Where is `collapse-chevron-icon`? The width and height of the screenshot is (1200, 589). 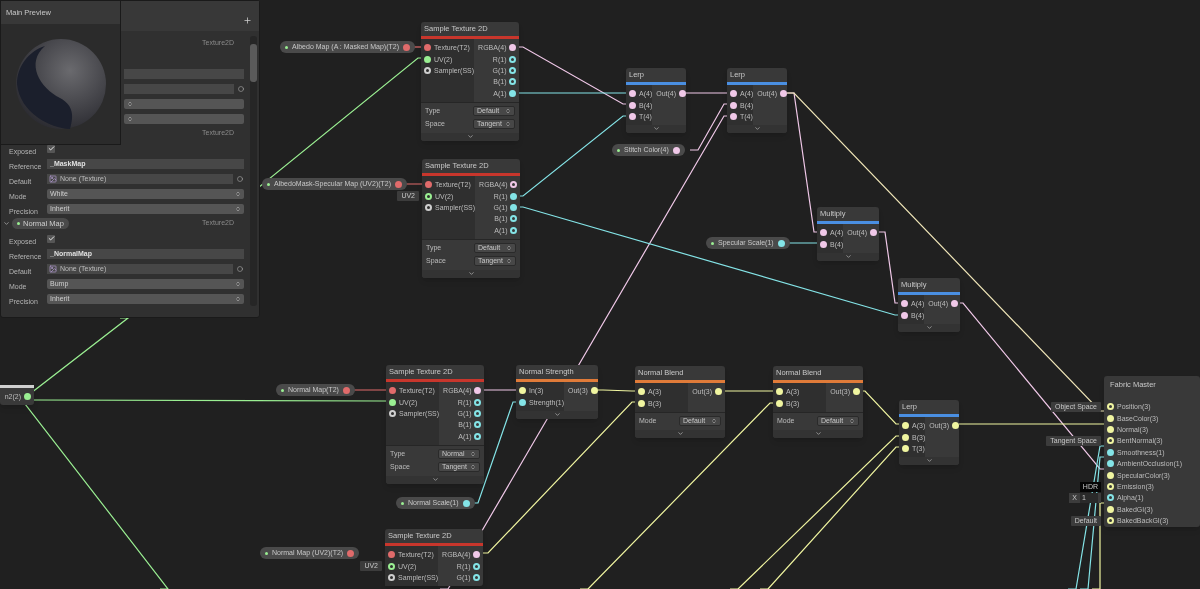
collapse-chevron-icon is located at coordinates (6, 223).